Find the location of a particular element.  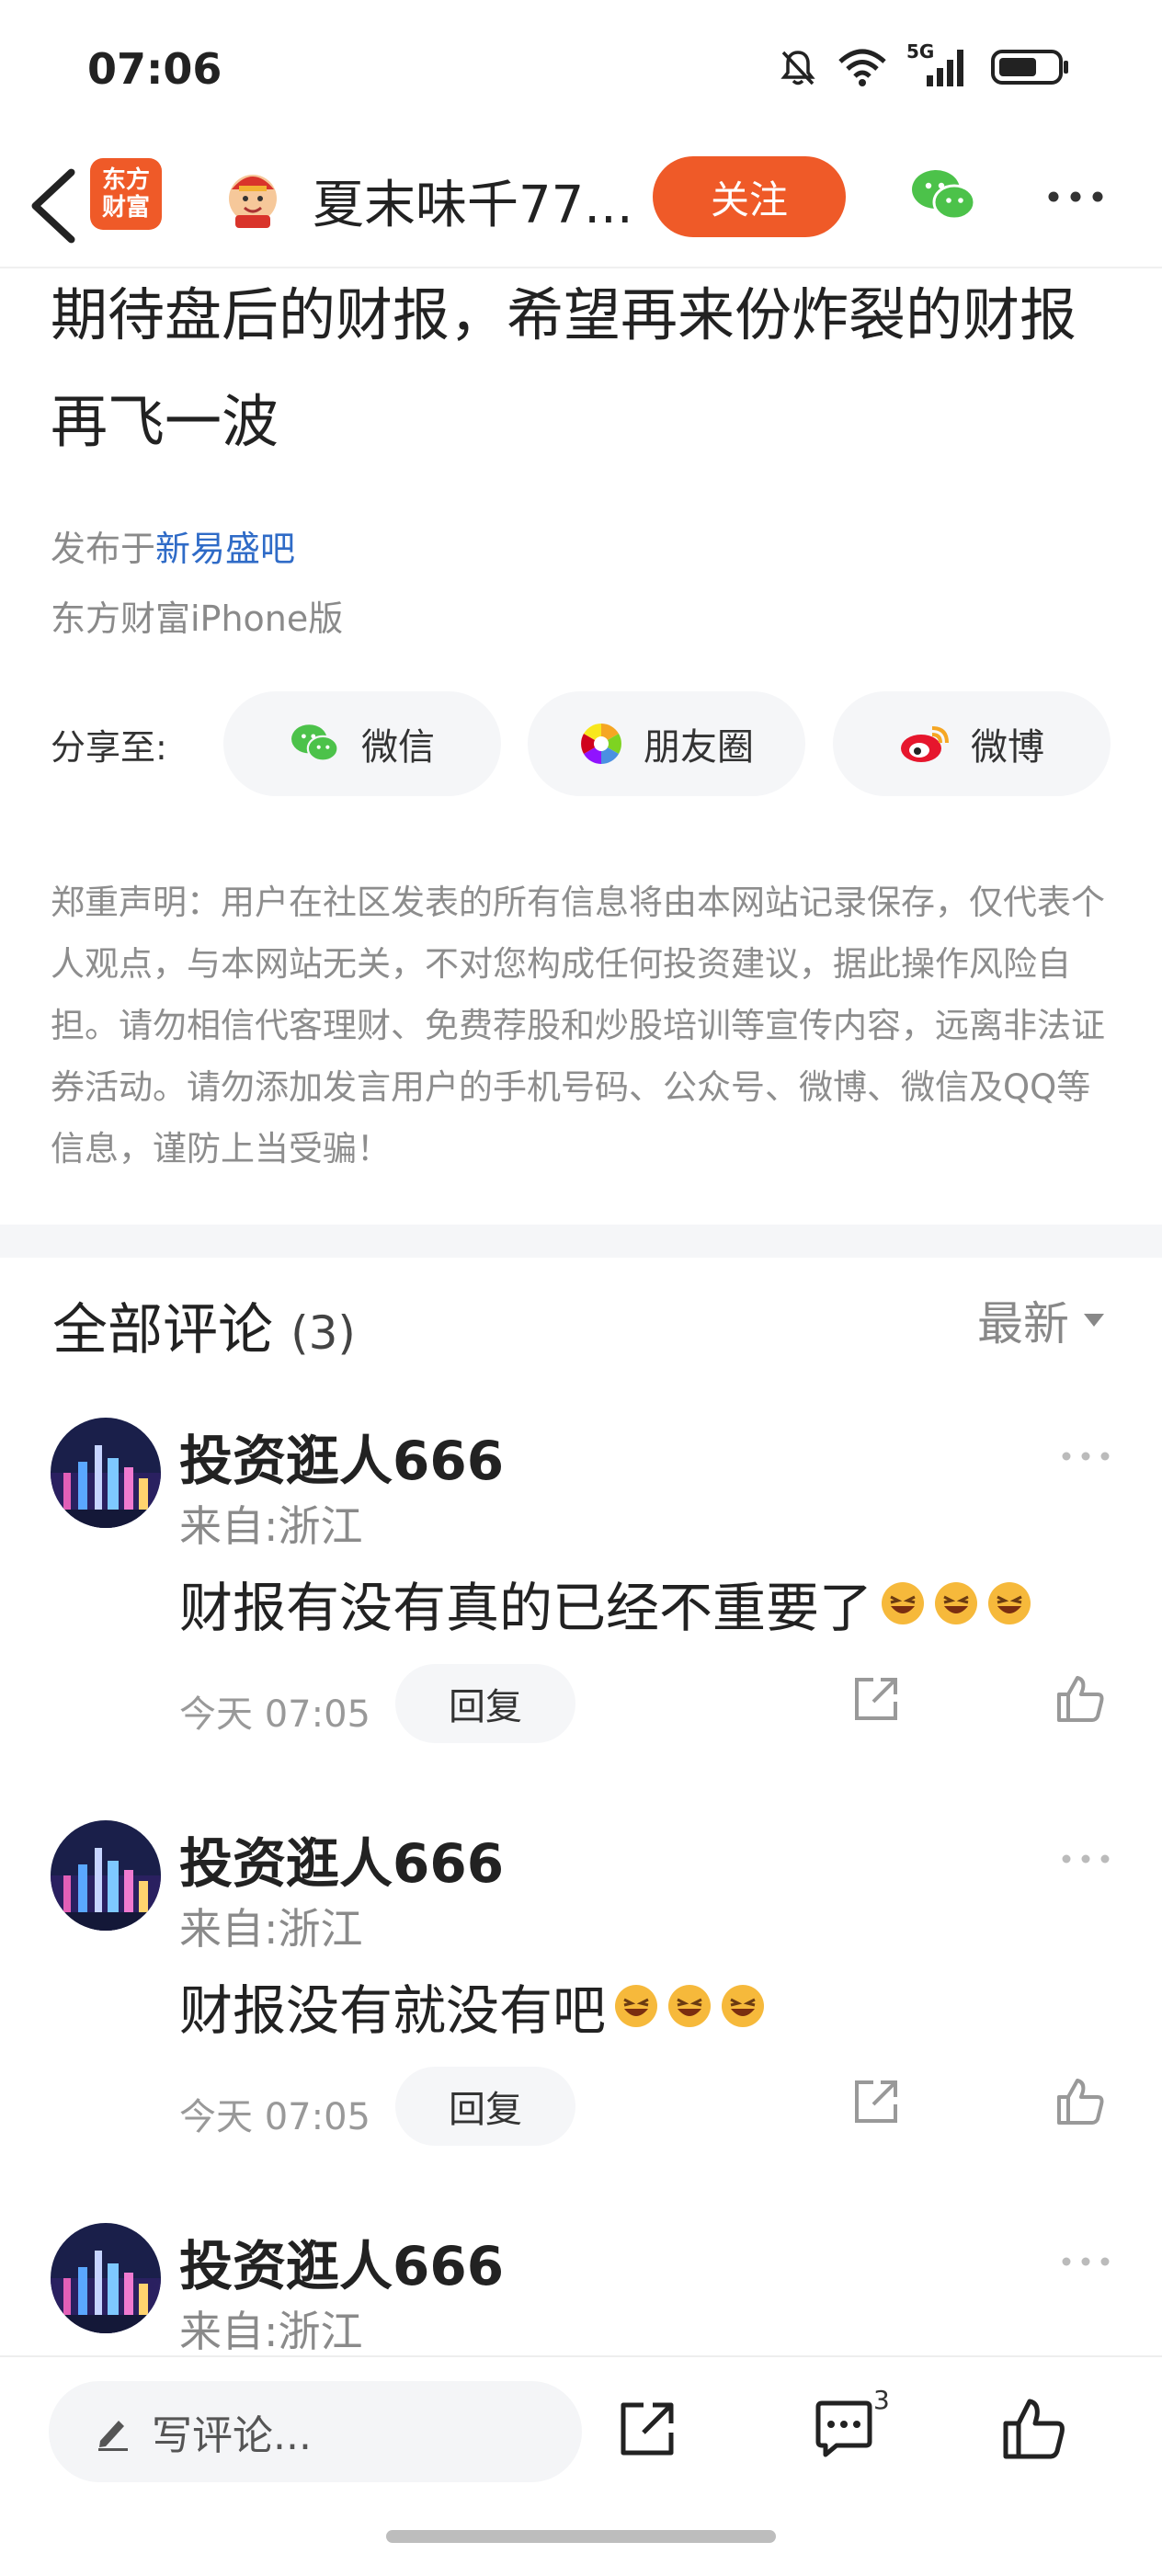

share-moments-label: 朋友圈 is located at coordinates (699, 747).